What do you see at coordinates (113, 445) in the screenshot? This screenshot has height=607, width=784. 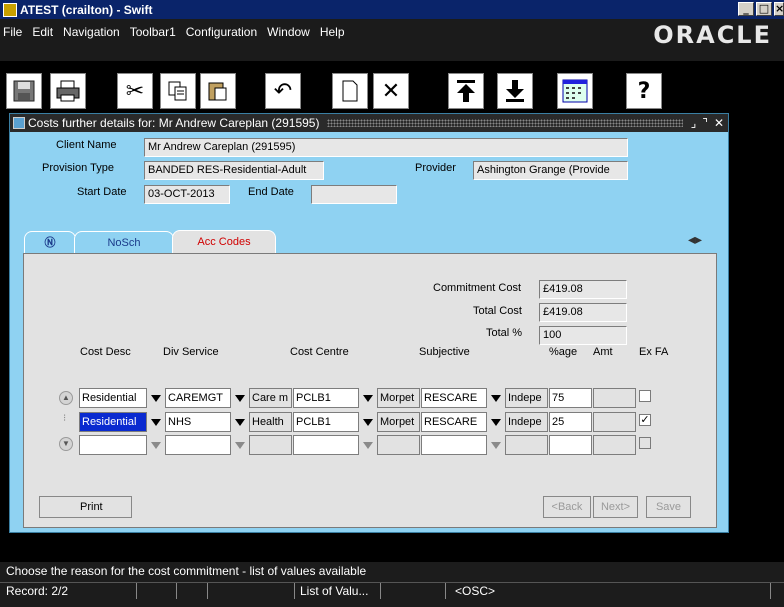 I see `row3-cost-desc` at bounding box center [113, 445].